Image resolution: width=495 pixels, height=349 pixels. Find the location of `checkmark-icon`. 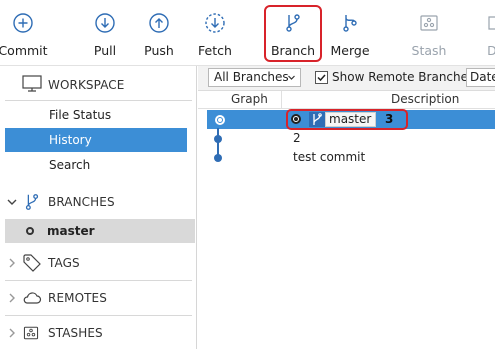

checkmark-icon is located at coordinates (321, 78).